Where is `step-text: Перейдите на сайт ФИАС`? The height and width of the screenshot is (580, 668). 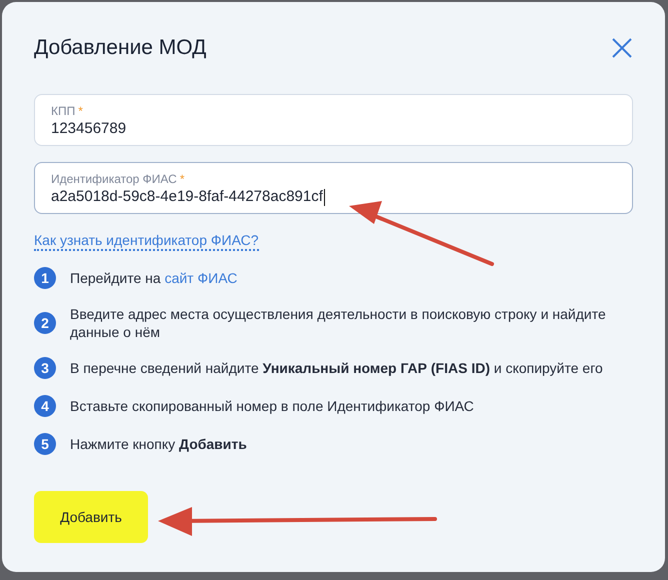 step-text: Перейдите на сайт ФИАС is located at coordinates (154, 278).